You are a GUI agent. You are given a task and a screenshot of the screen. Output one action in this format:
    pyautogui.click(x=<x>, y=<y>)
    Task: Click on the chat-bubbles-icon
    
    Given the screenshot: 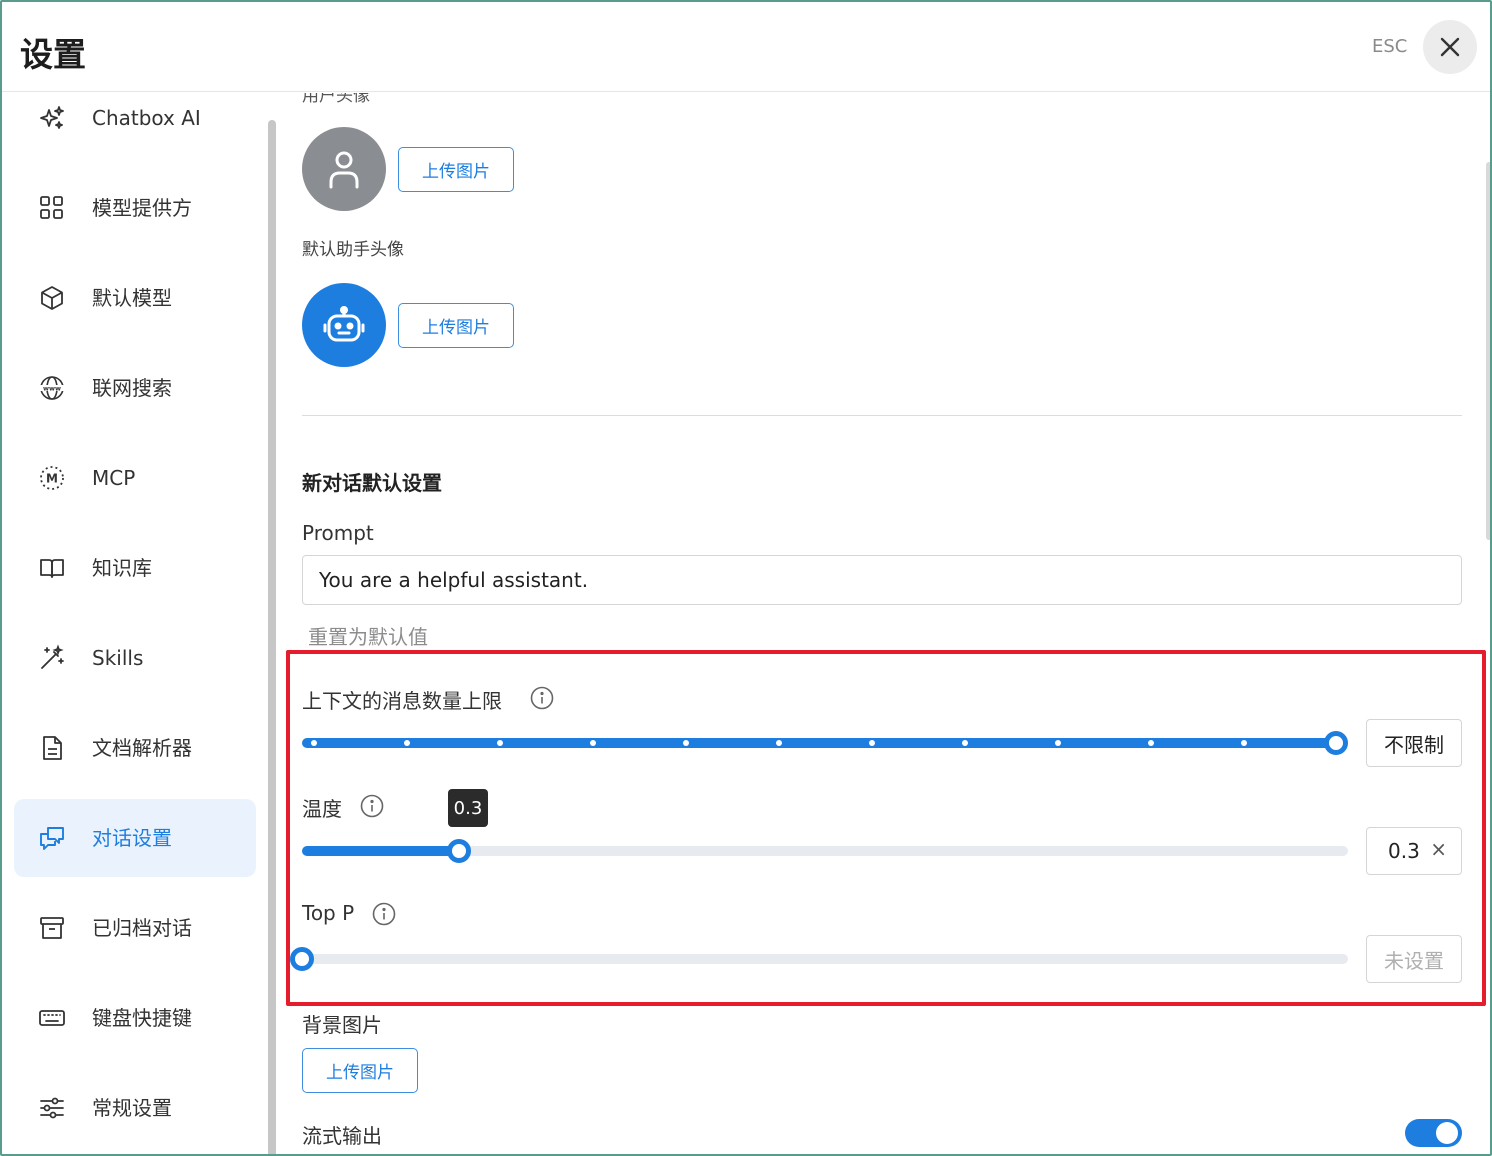 What is the action you would take?
    pyautogui.click(x=52, y=838)
    